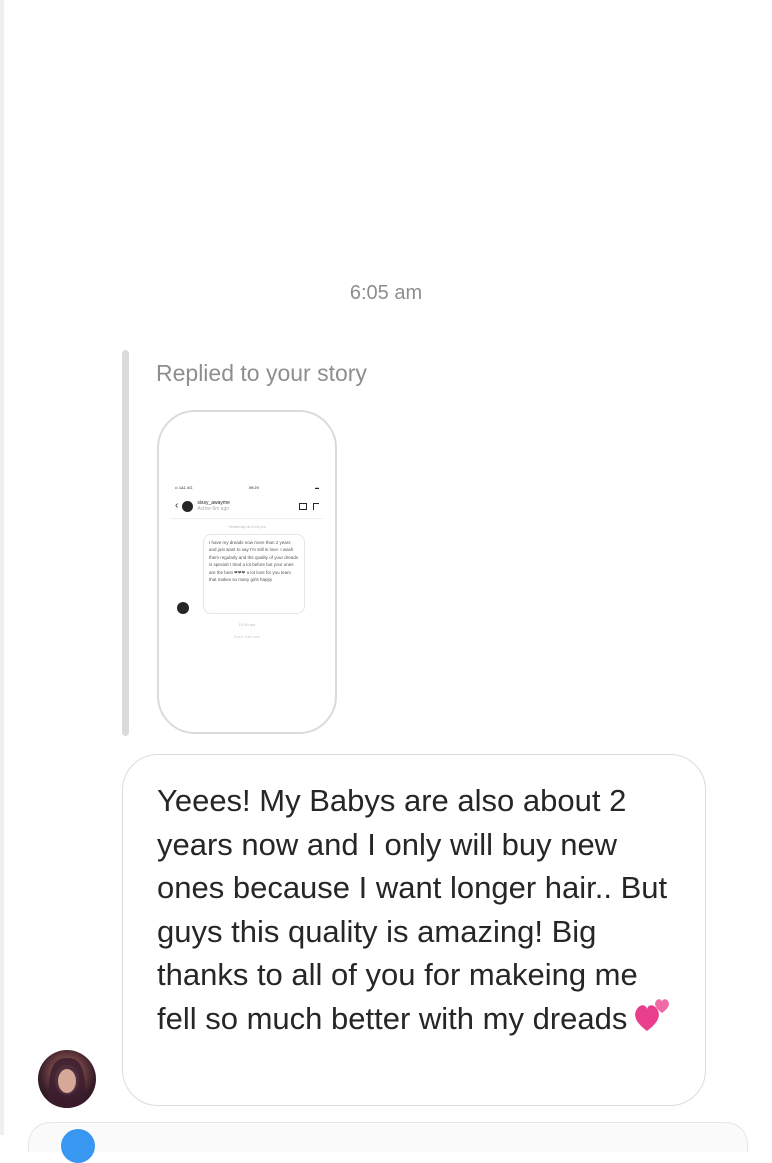 The image size is (772, 1163). Describe the element at coordinates (67, 1079) in the screenshot. I see `sender-avatar` at that location.